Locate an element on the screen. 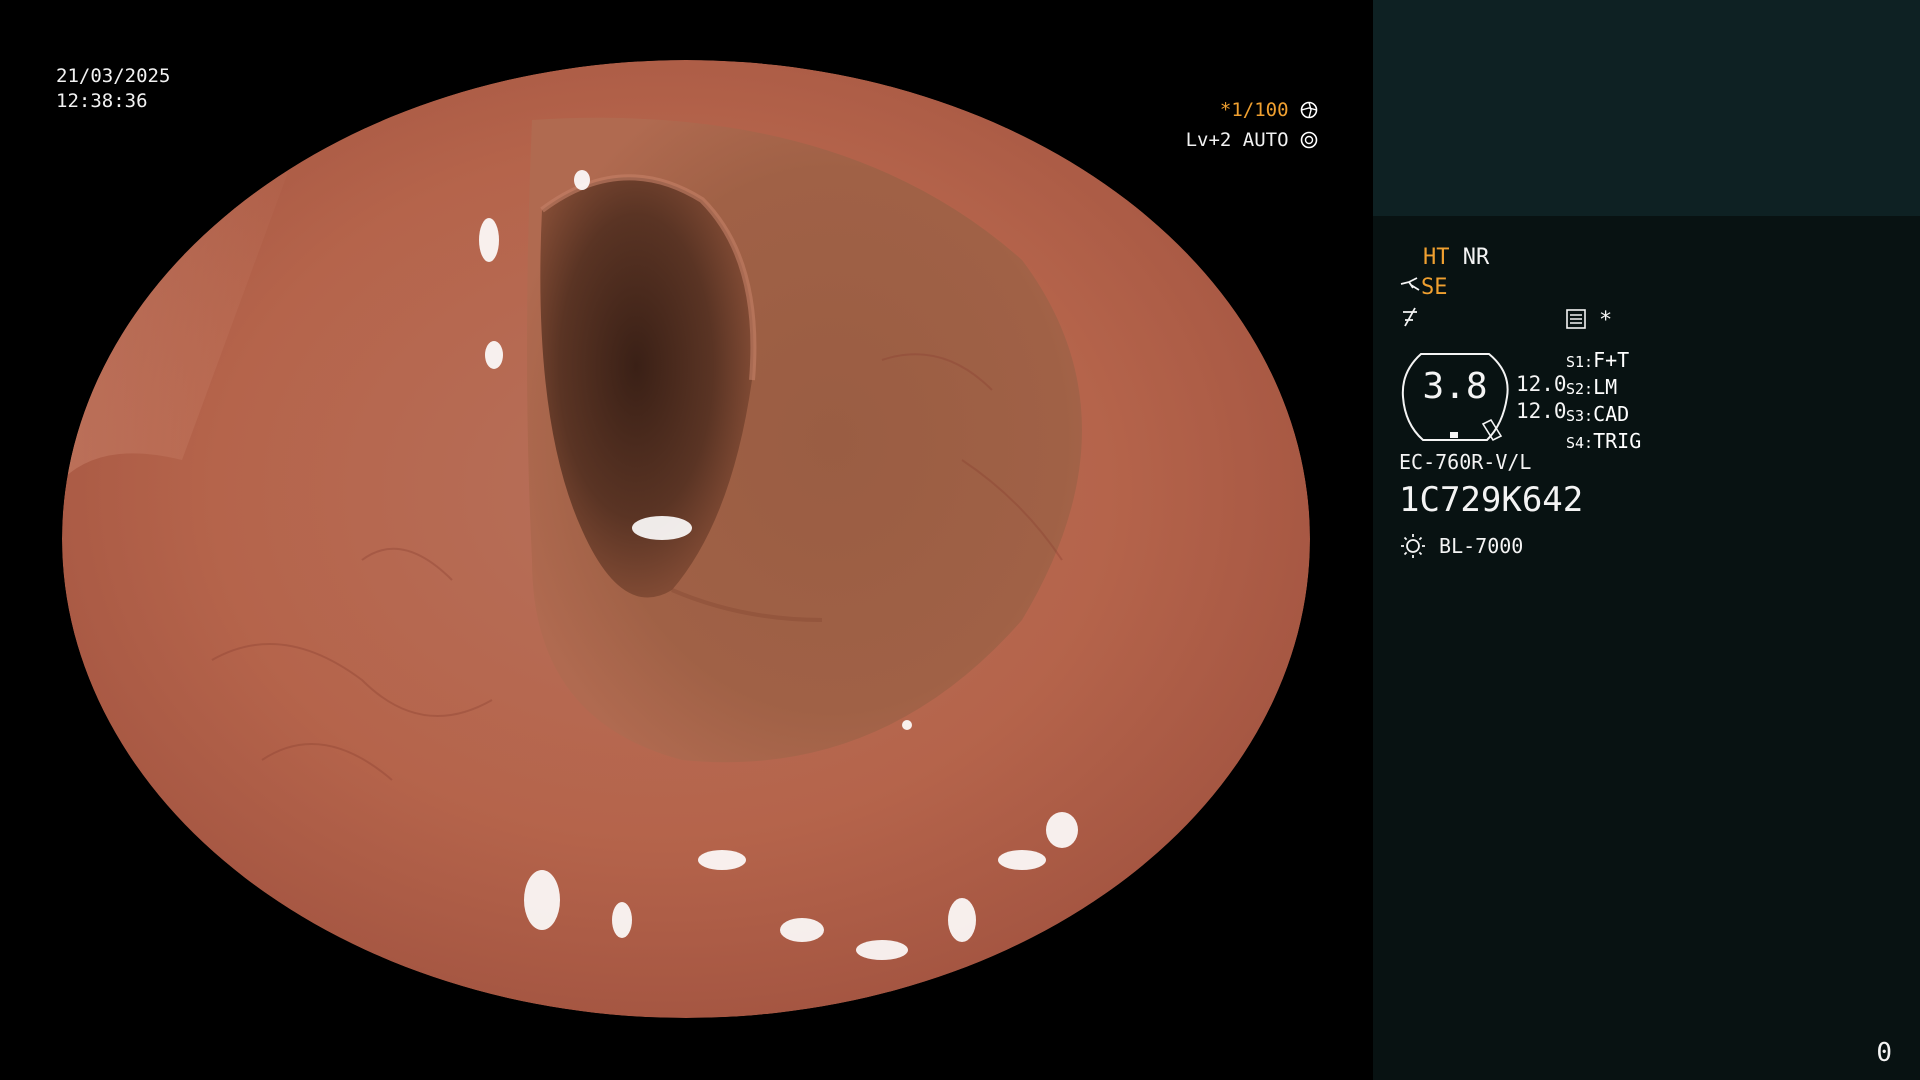 The image size is (1920, 1080). switch-key: S3: is located at coordinates (1580, 416).